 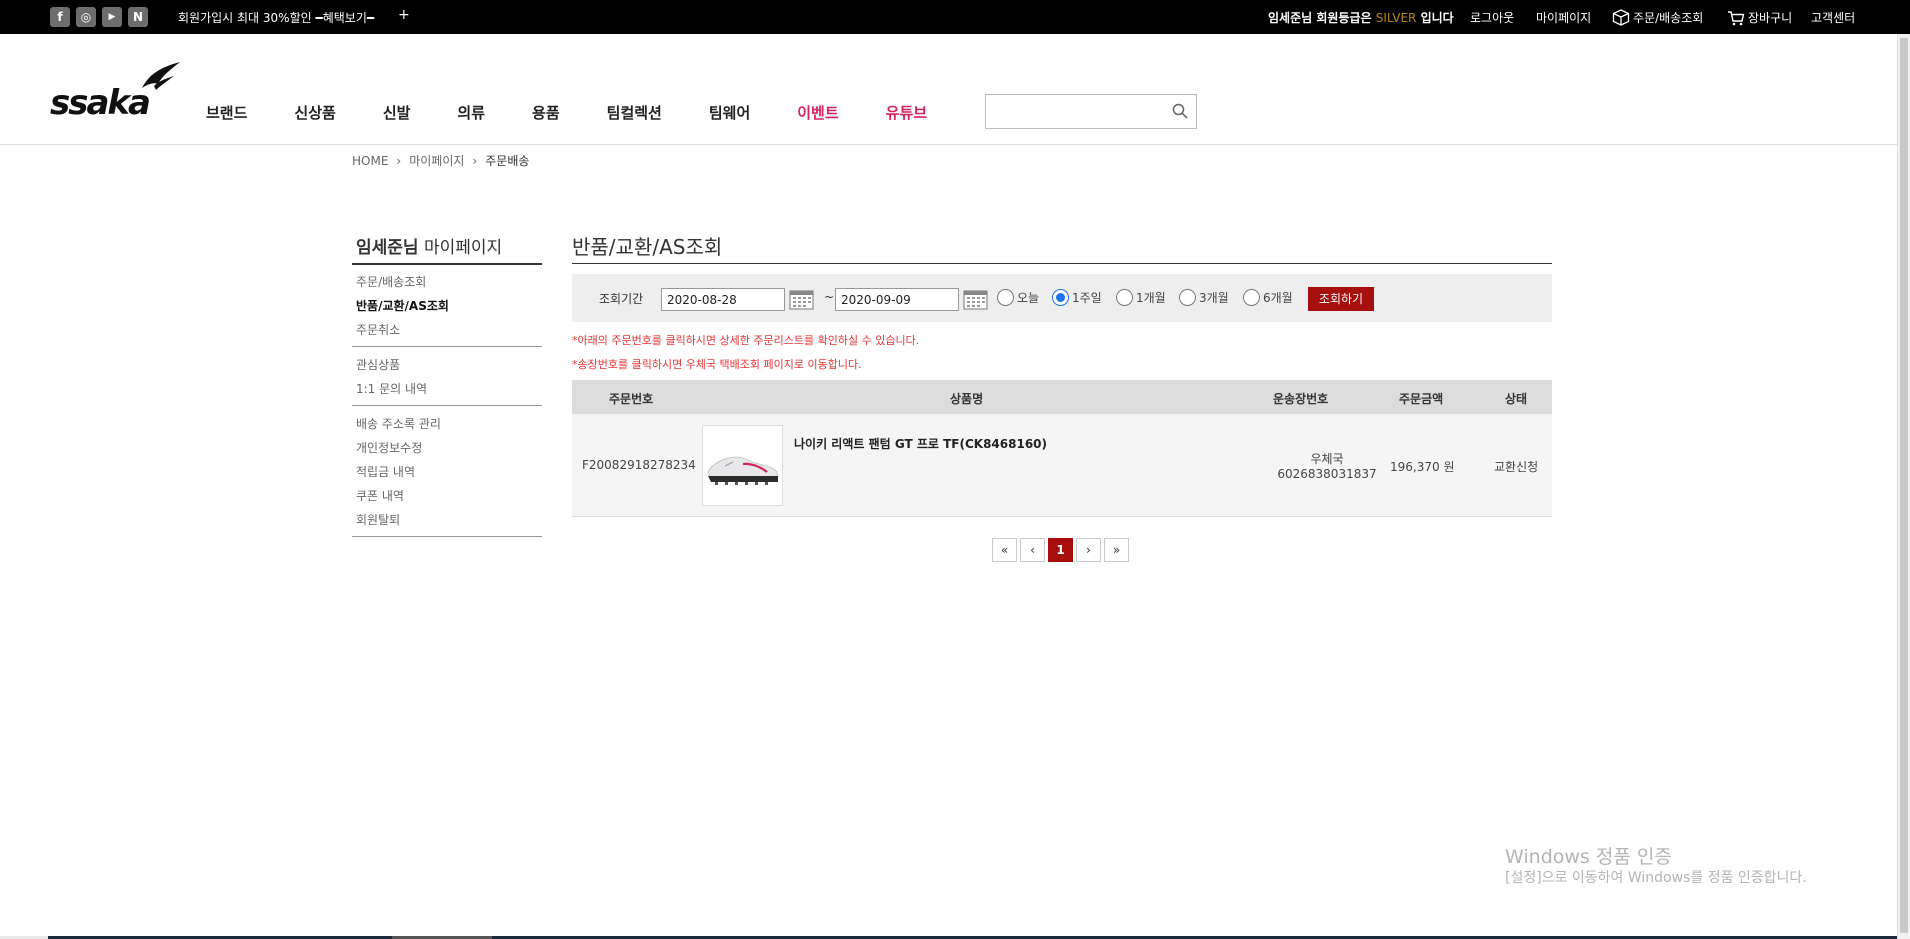 I want to click on next-page-button: ›, so click(x=1088, y=550).